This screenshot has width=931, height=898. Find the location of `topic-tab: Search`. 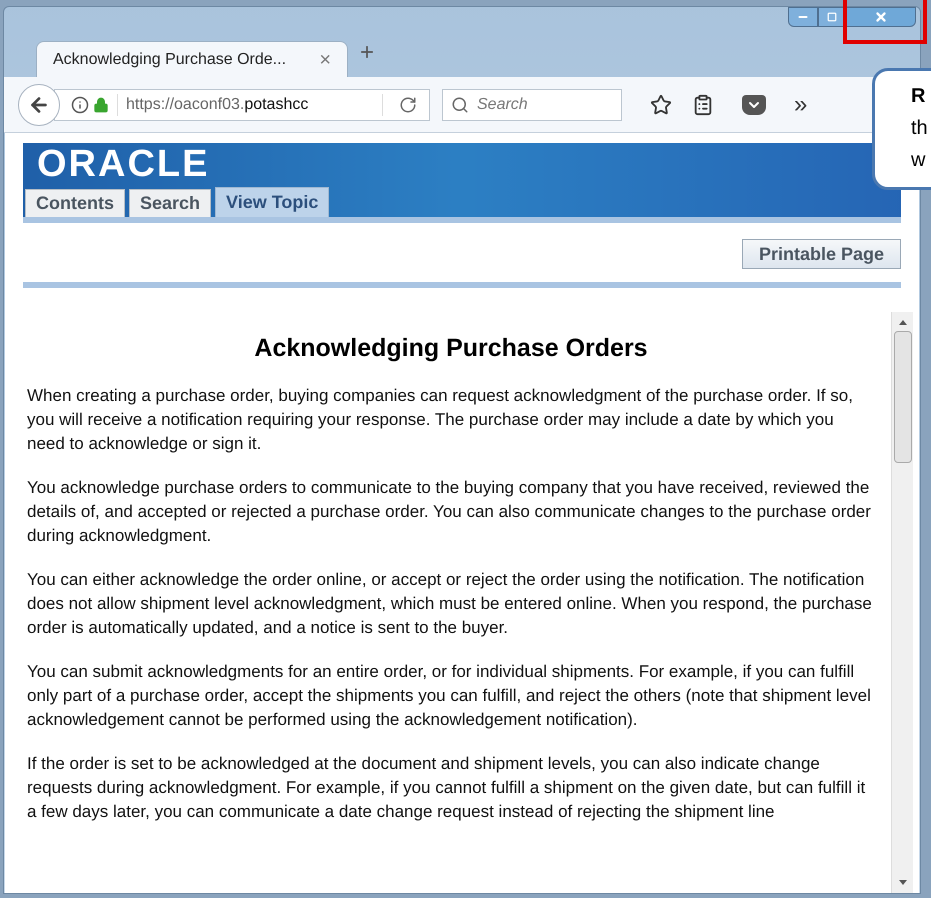

topic-tab: Search is located at coordinates (170, 203).